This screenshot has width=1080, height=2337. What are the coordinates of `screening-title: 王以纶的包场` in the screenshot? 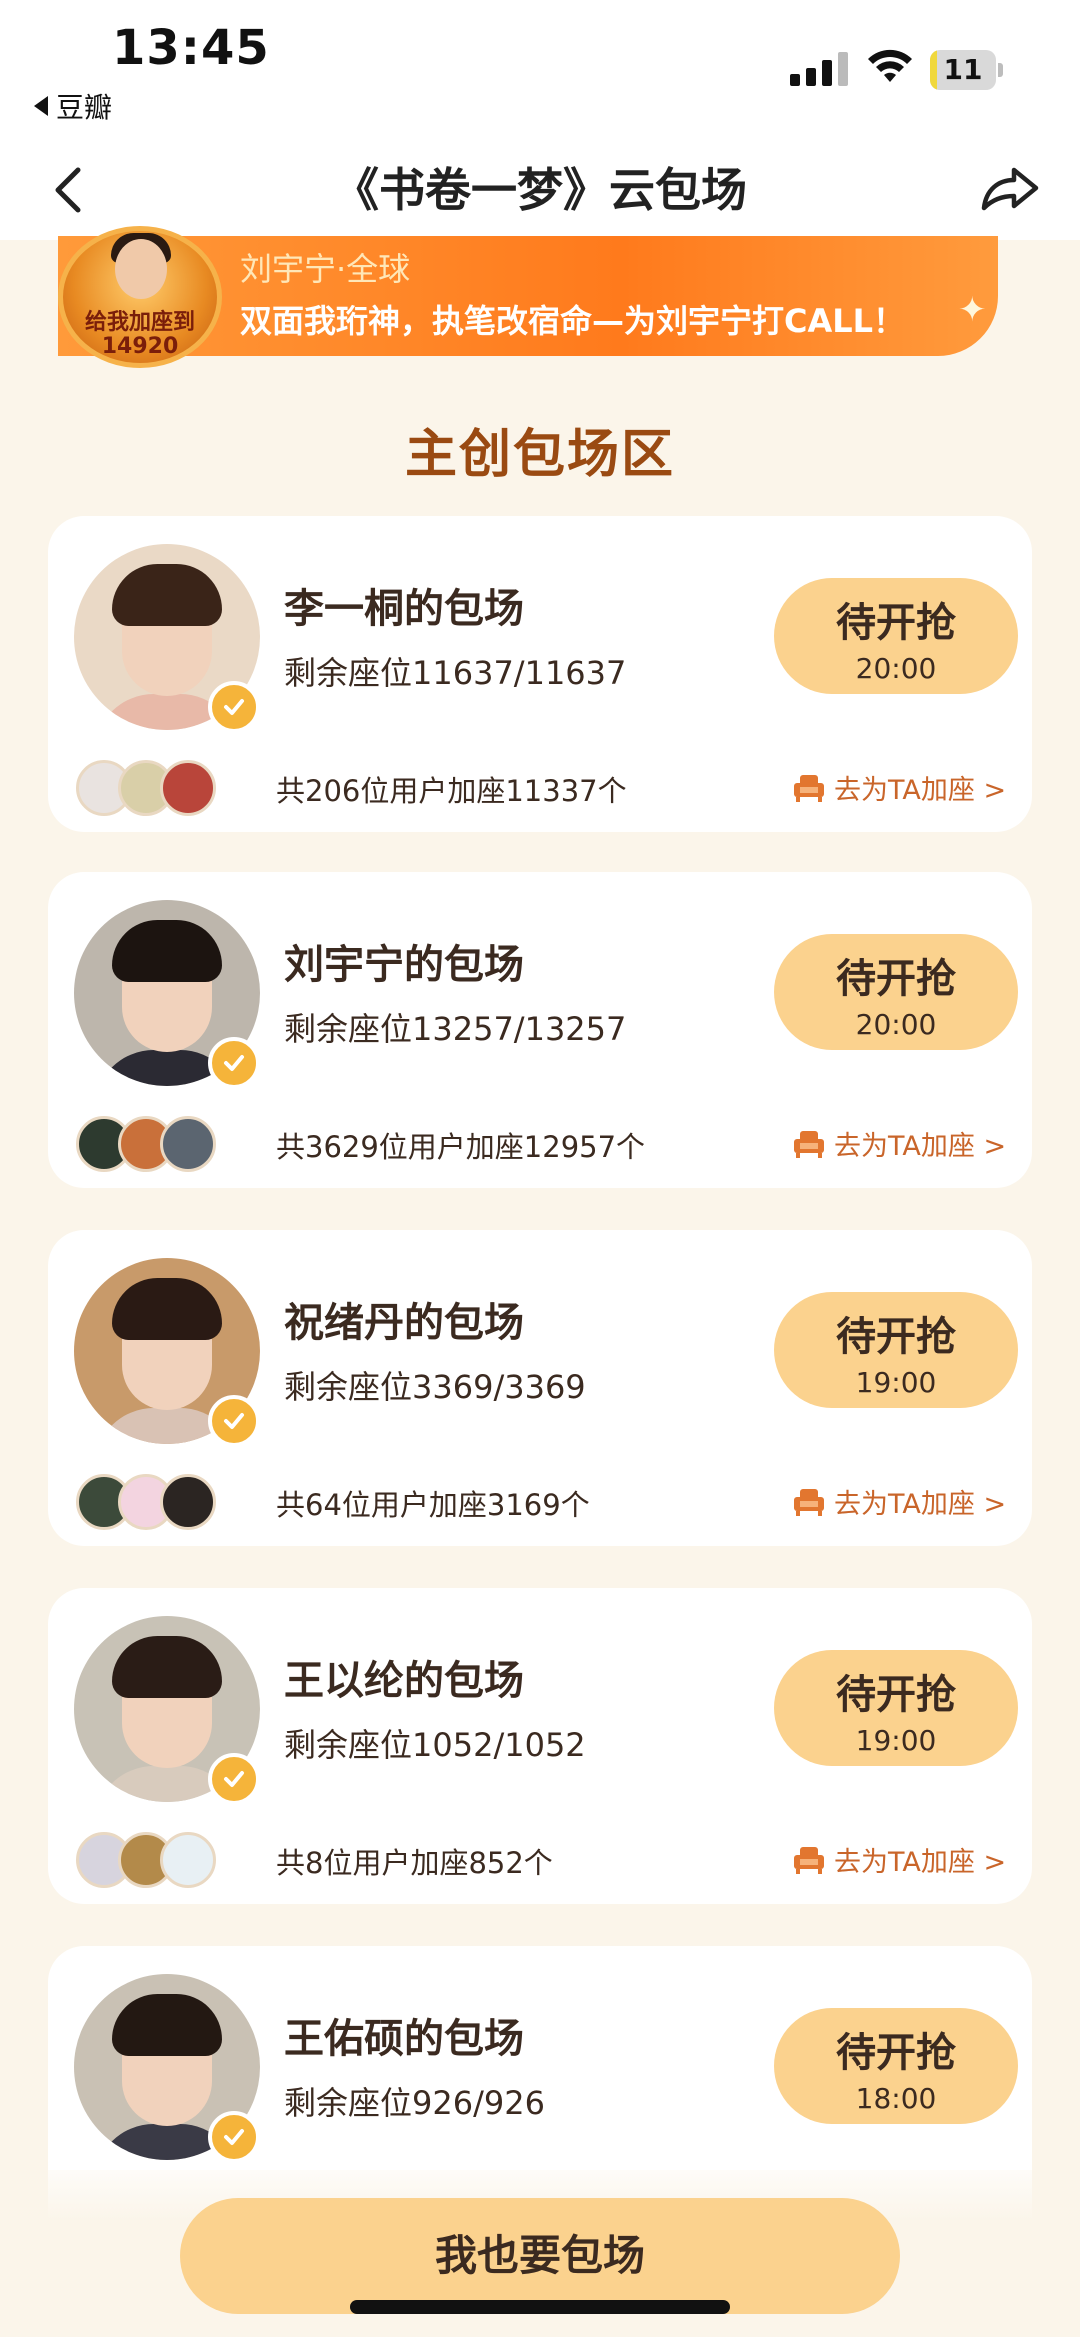 It's located at (404, 1681).